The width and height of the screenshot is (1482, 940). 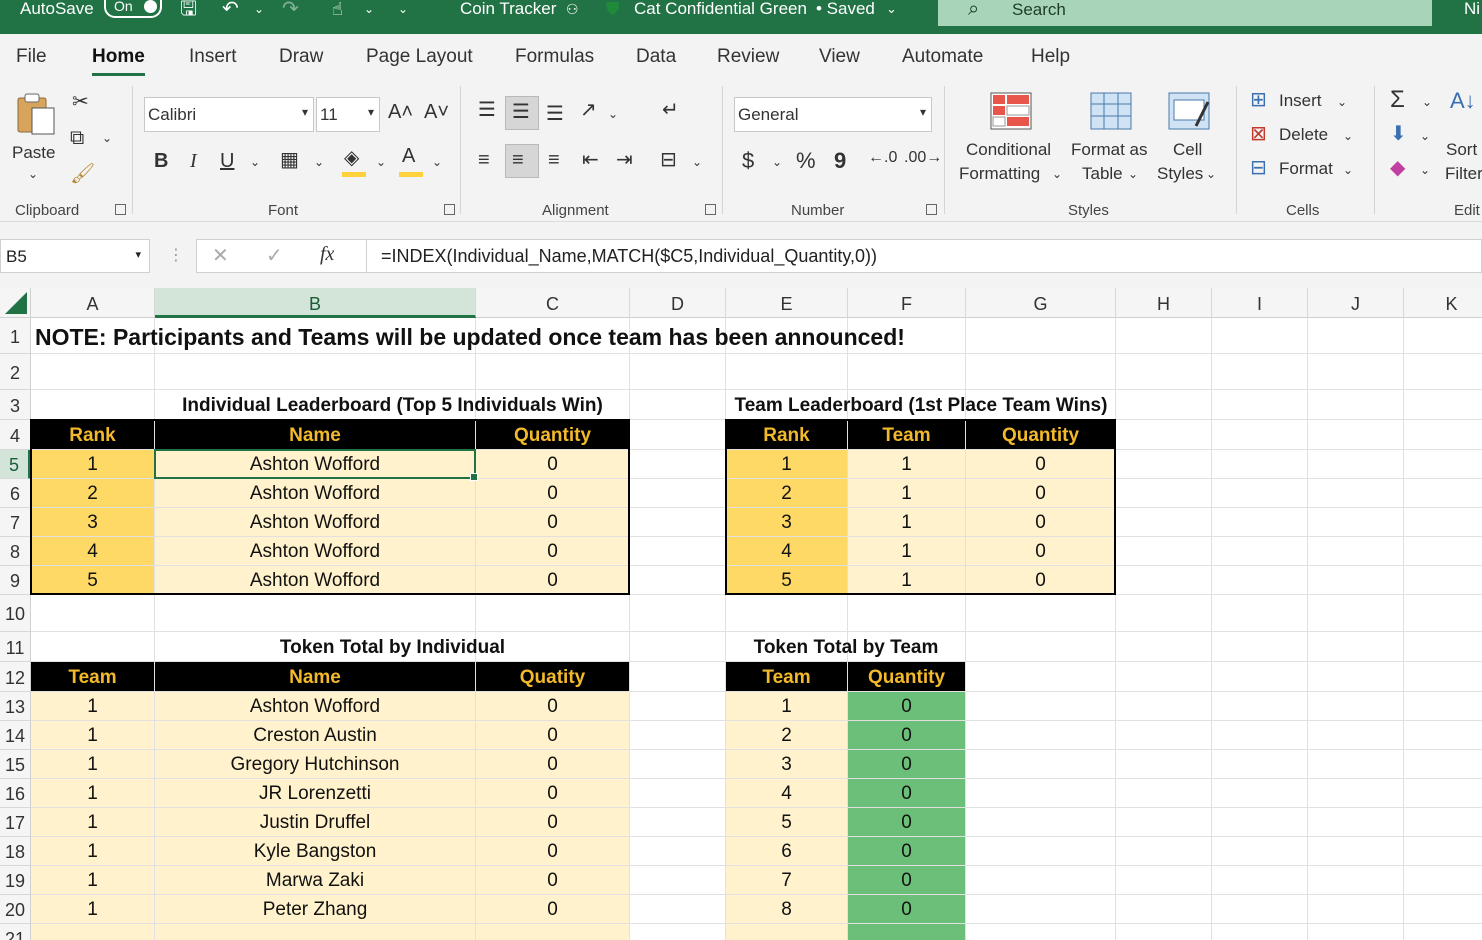 I want to click on table-header-cell: Team, so click(x=906, y=434).